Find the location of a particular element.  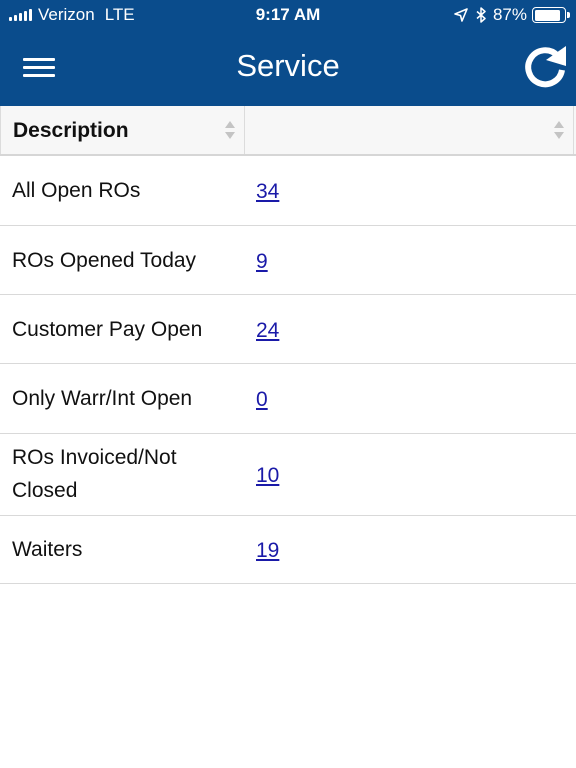

row-description: ROs Invoiced/Not Closed is located at coordinates (94, 474).